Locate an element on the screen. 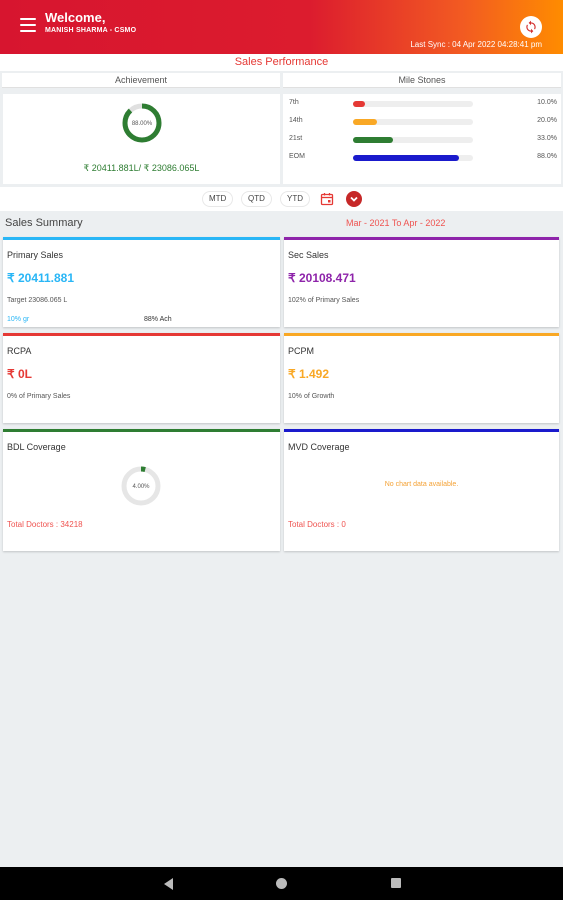  recent-apps-icon is located at coordinates (396, 883).